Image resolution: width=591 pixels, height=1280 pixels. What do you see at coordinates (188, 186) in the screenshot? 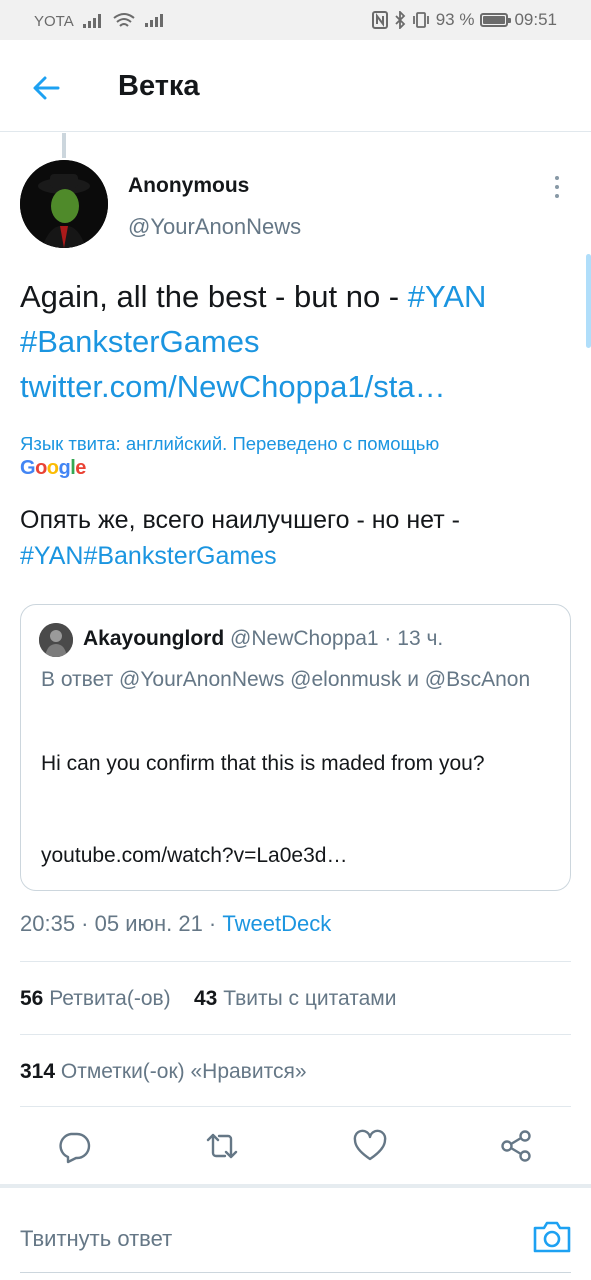
I see `author-name: Anonymous` at bounding box center [188, 186].